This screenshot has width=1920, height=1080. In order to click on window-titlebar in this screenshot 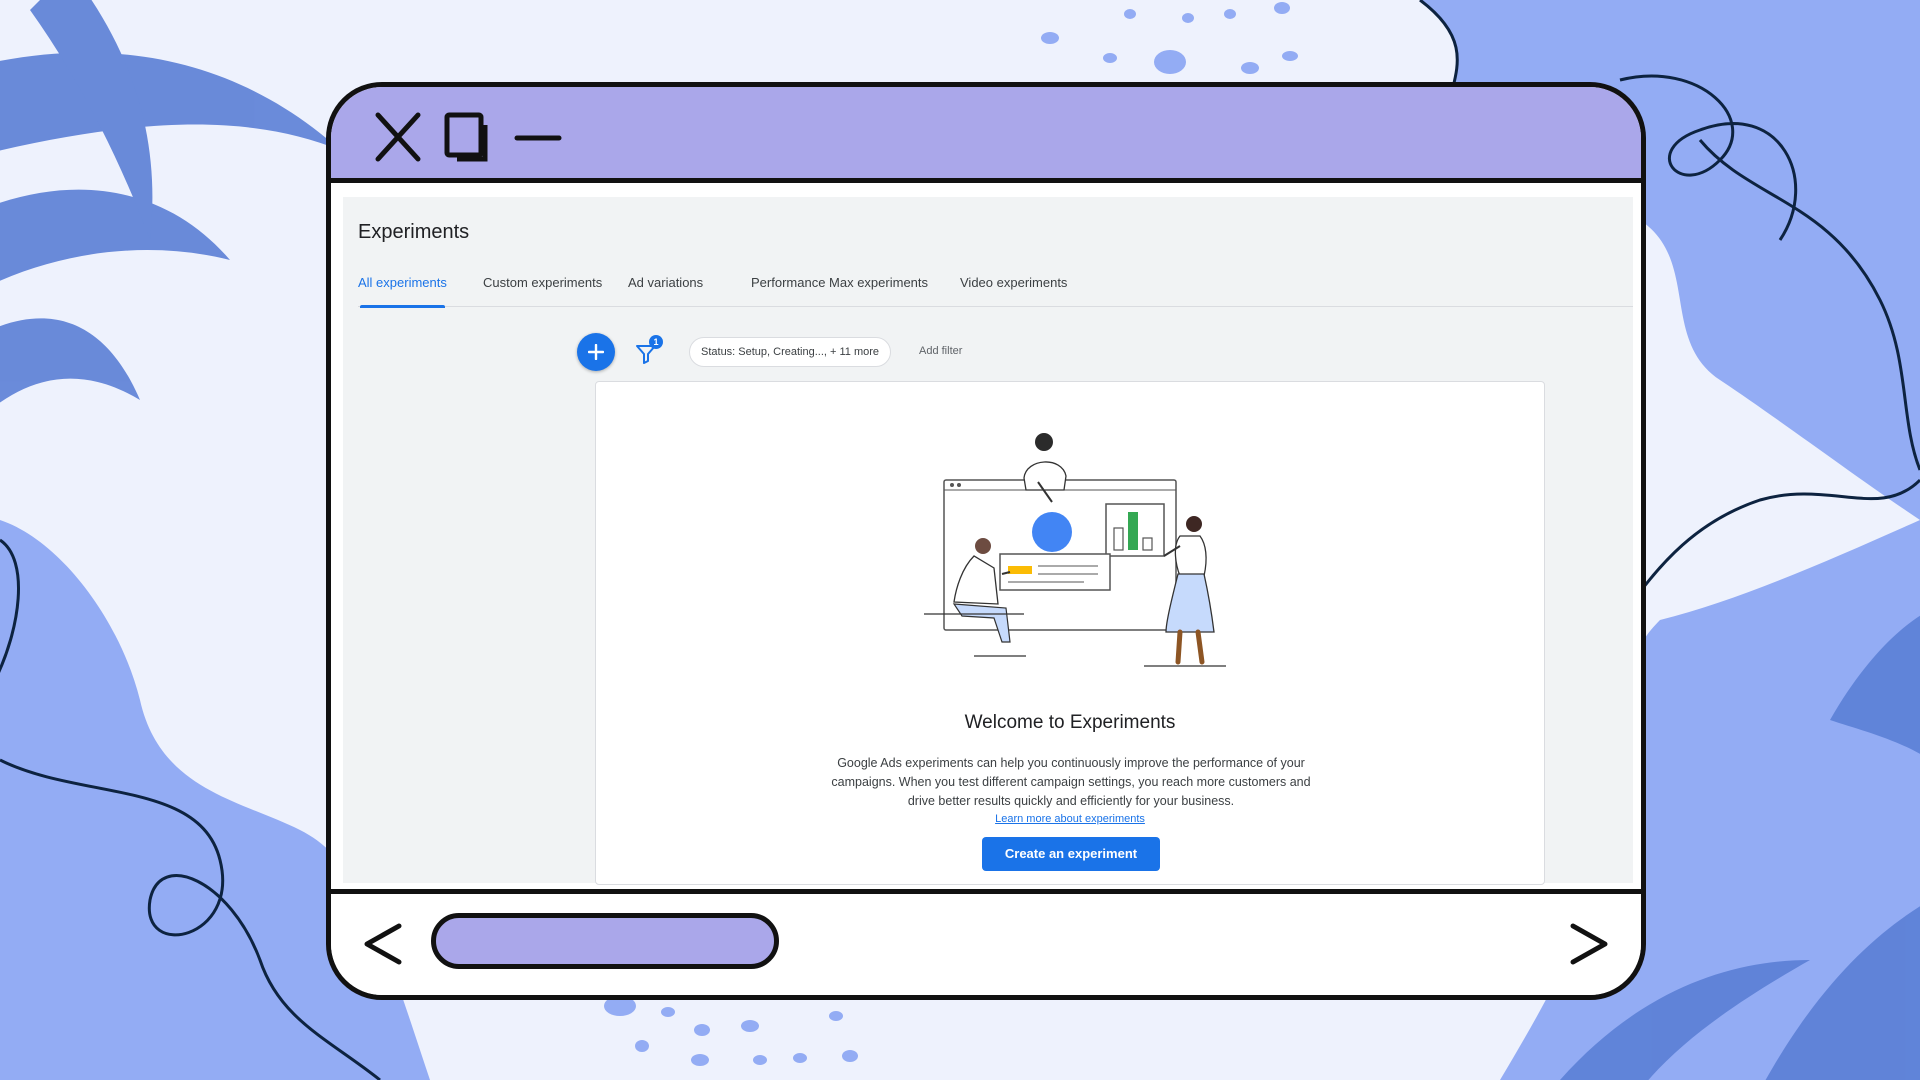, I will do `click(986, 135)`.